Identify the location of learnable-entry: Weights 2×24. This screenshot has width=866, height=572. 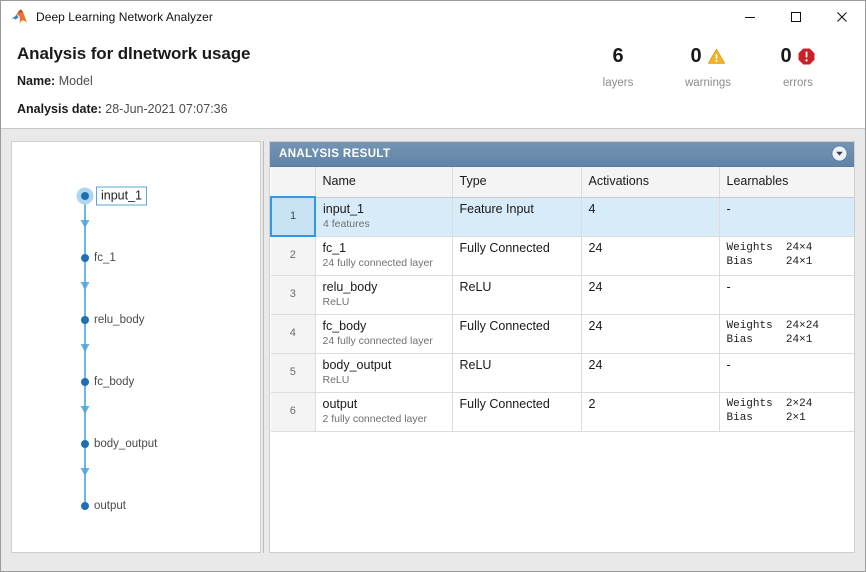
(769, 403).